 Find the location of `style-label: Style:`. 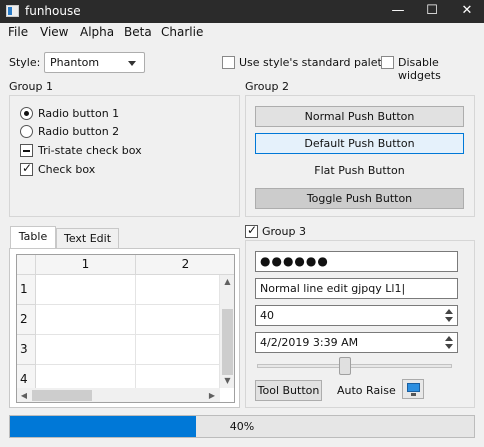

style-label: Style: is located at coordinates (25, 62).